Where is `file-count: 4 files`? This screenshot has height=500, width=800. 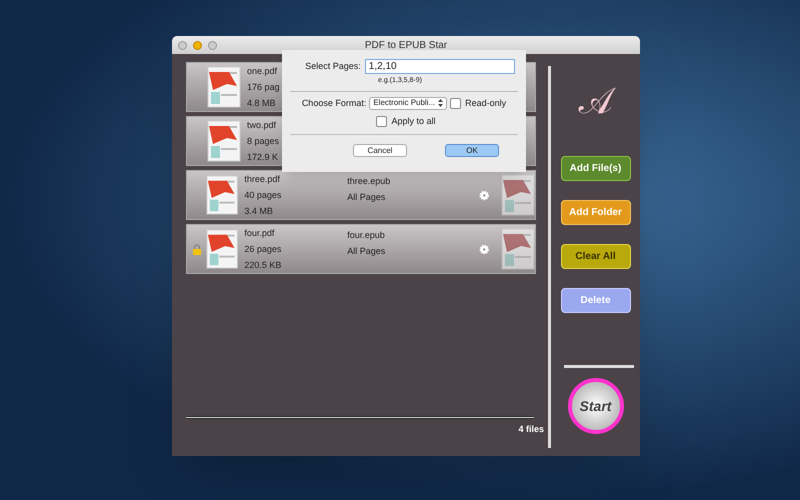
file-count: 4 files is located at coordinates (531, 429).